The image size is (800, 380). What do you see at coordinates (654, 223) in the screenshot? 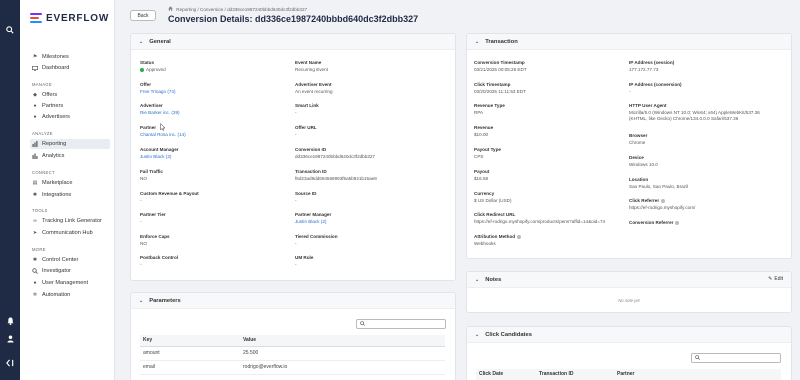
I see `field-conversion-referrer: Conversion Referrer` at bounding box center [654, 223].